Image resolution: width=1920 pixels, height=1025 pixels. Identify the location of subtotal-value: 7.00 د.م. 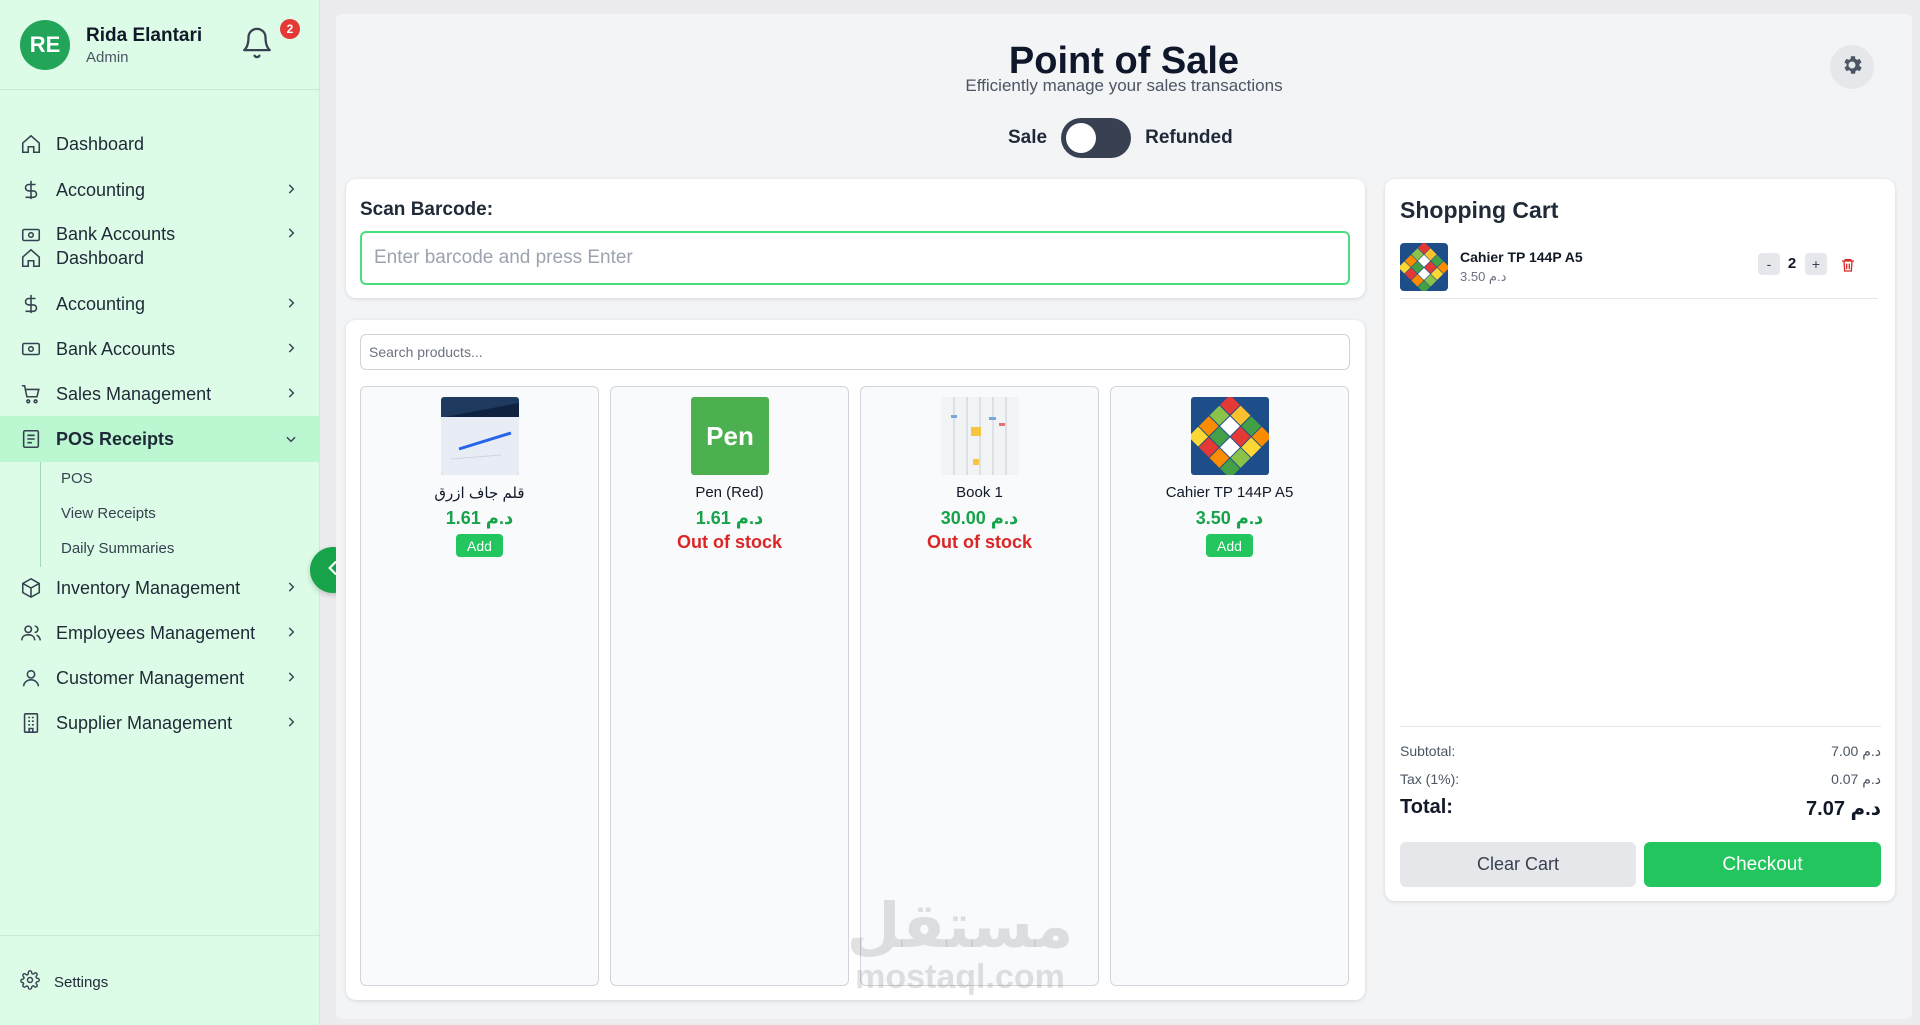
(1856, 751).